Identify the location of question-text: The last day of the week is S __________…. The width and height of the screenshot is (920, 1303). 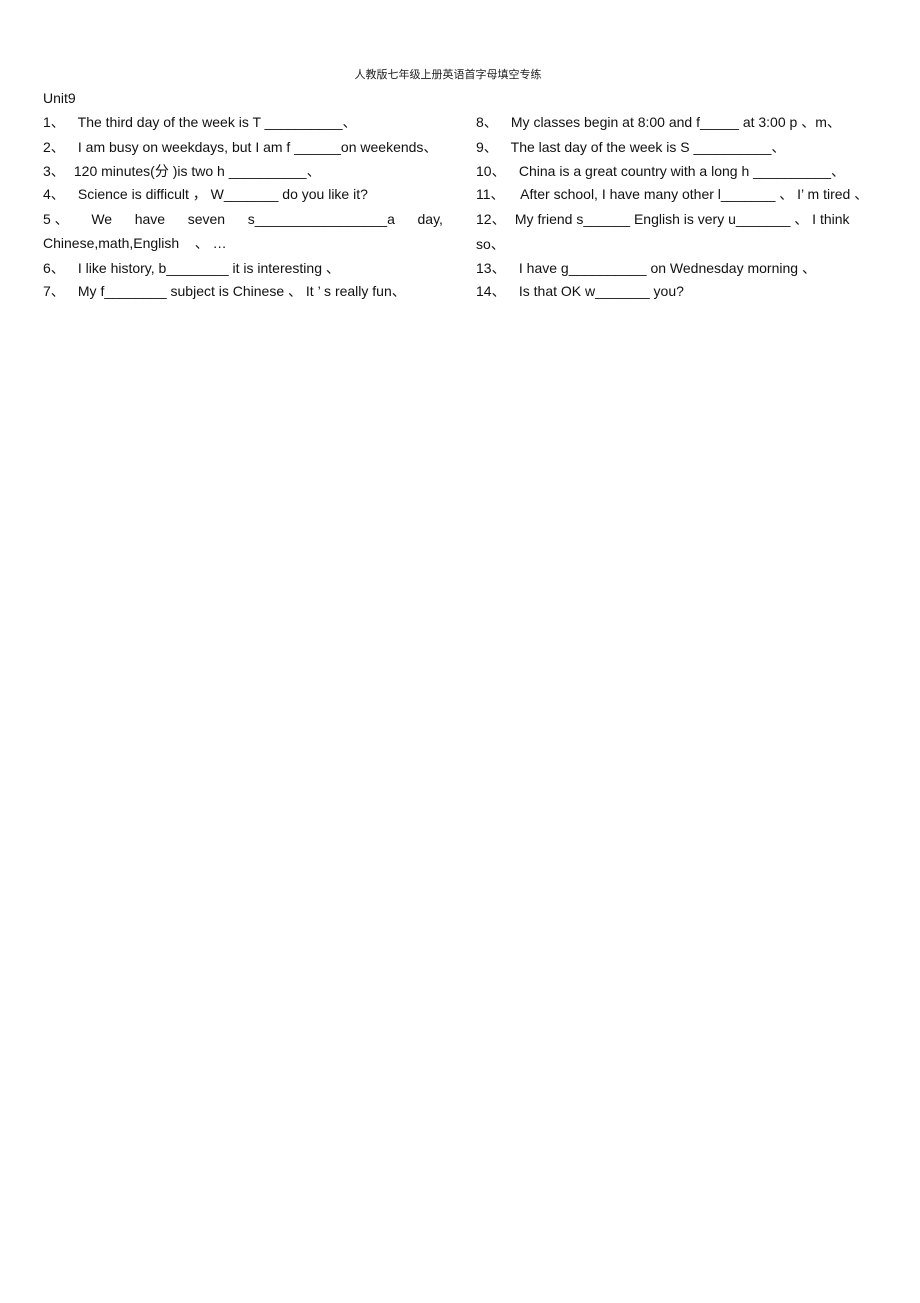
(648, 147).